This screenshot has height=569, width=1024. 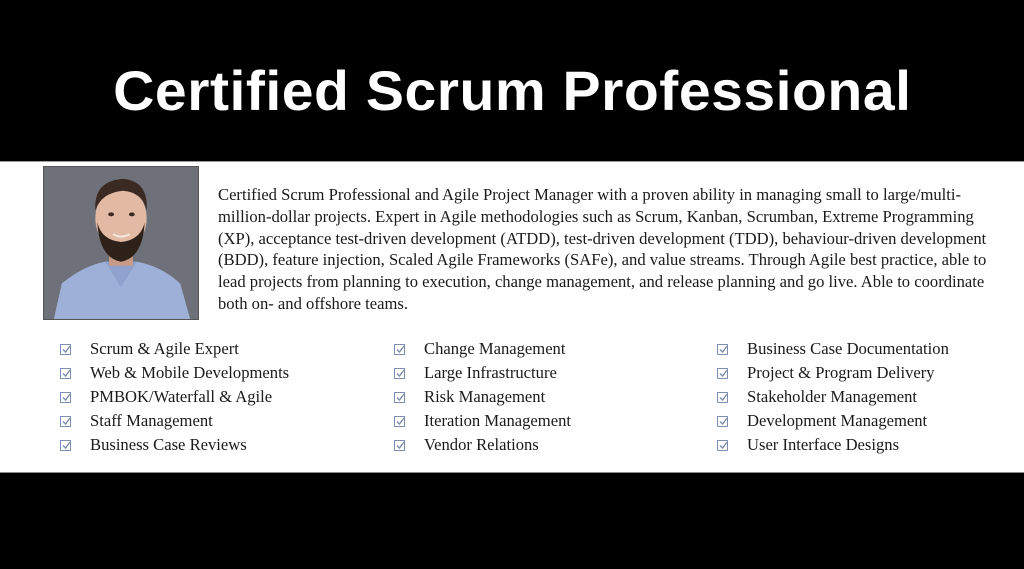 I want to click on skill-item: Web & Mobile Developments, so click(x=174, y=373).